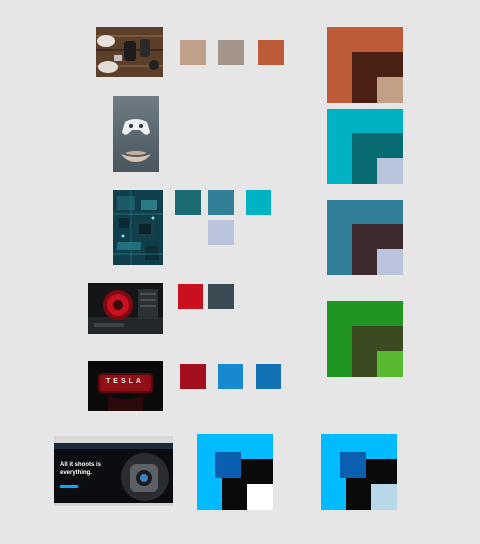 This screenshot has width=480, height=544. I want to click on circuit-board-image, so click(138, 227).